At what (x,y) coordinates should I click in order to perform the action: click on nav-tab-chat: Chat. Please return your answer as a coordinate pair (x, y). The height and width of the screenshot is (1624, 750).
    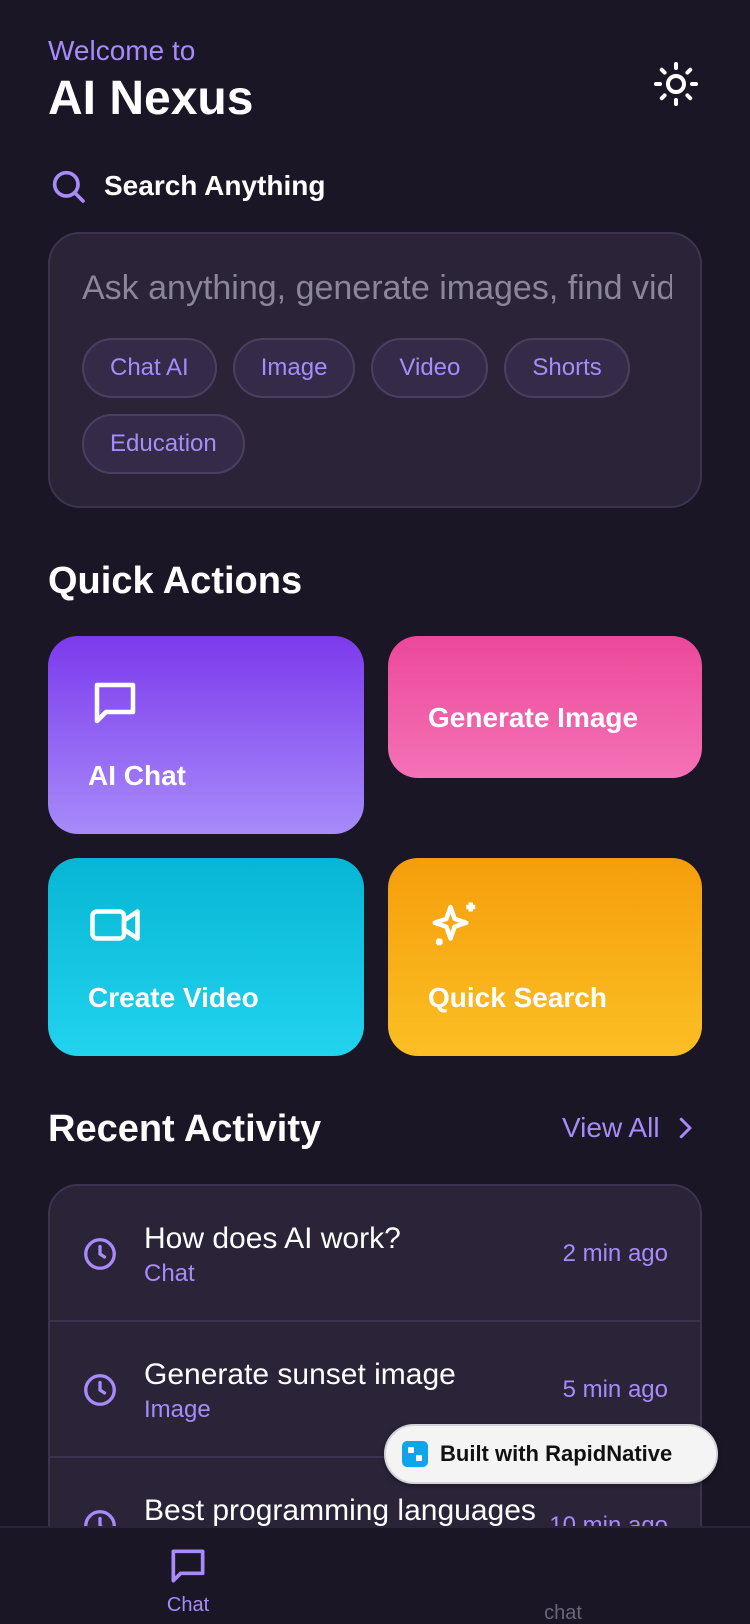
    Looking at the image, I should click on (188, 1580).